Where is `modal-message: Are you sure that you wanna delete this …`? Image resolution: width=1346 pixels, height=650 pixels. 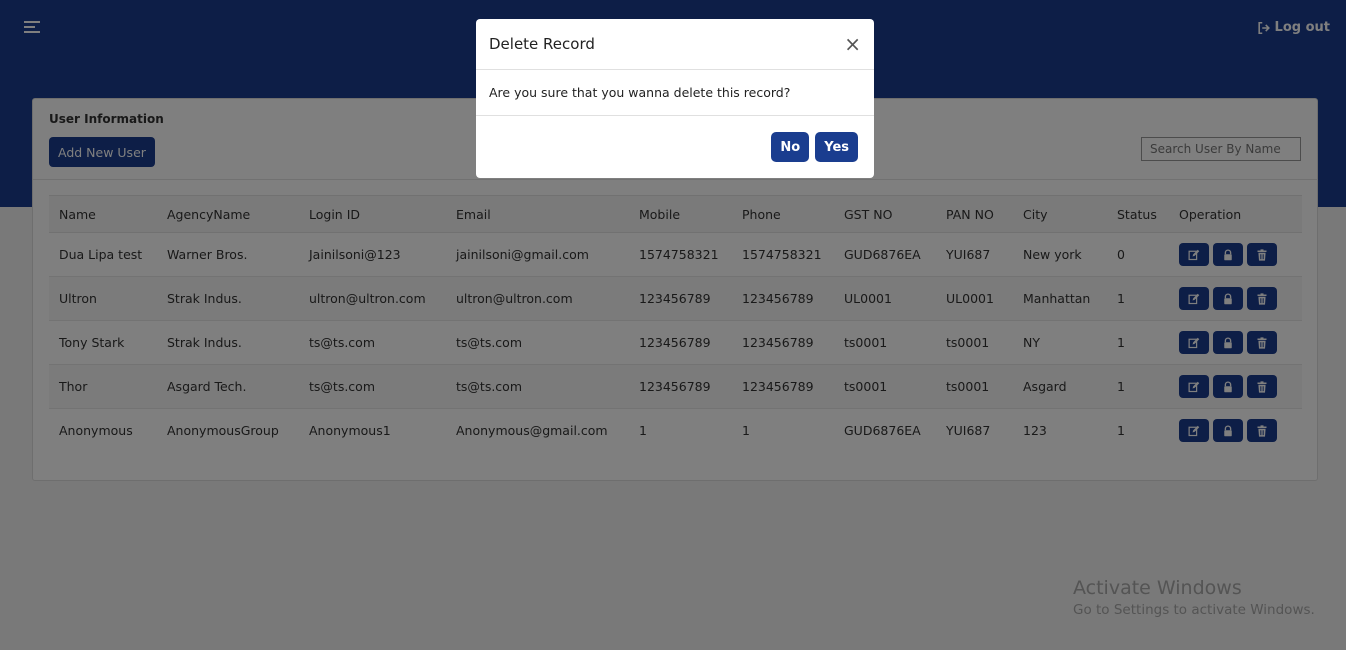 modal-message: Are you sure that you wanna delete this … is located at coordinates (675, 93).